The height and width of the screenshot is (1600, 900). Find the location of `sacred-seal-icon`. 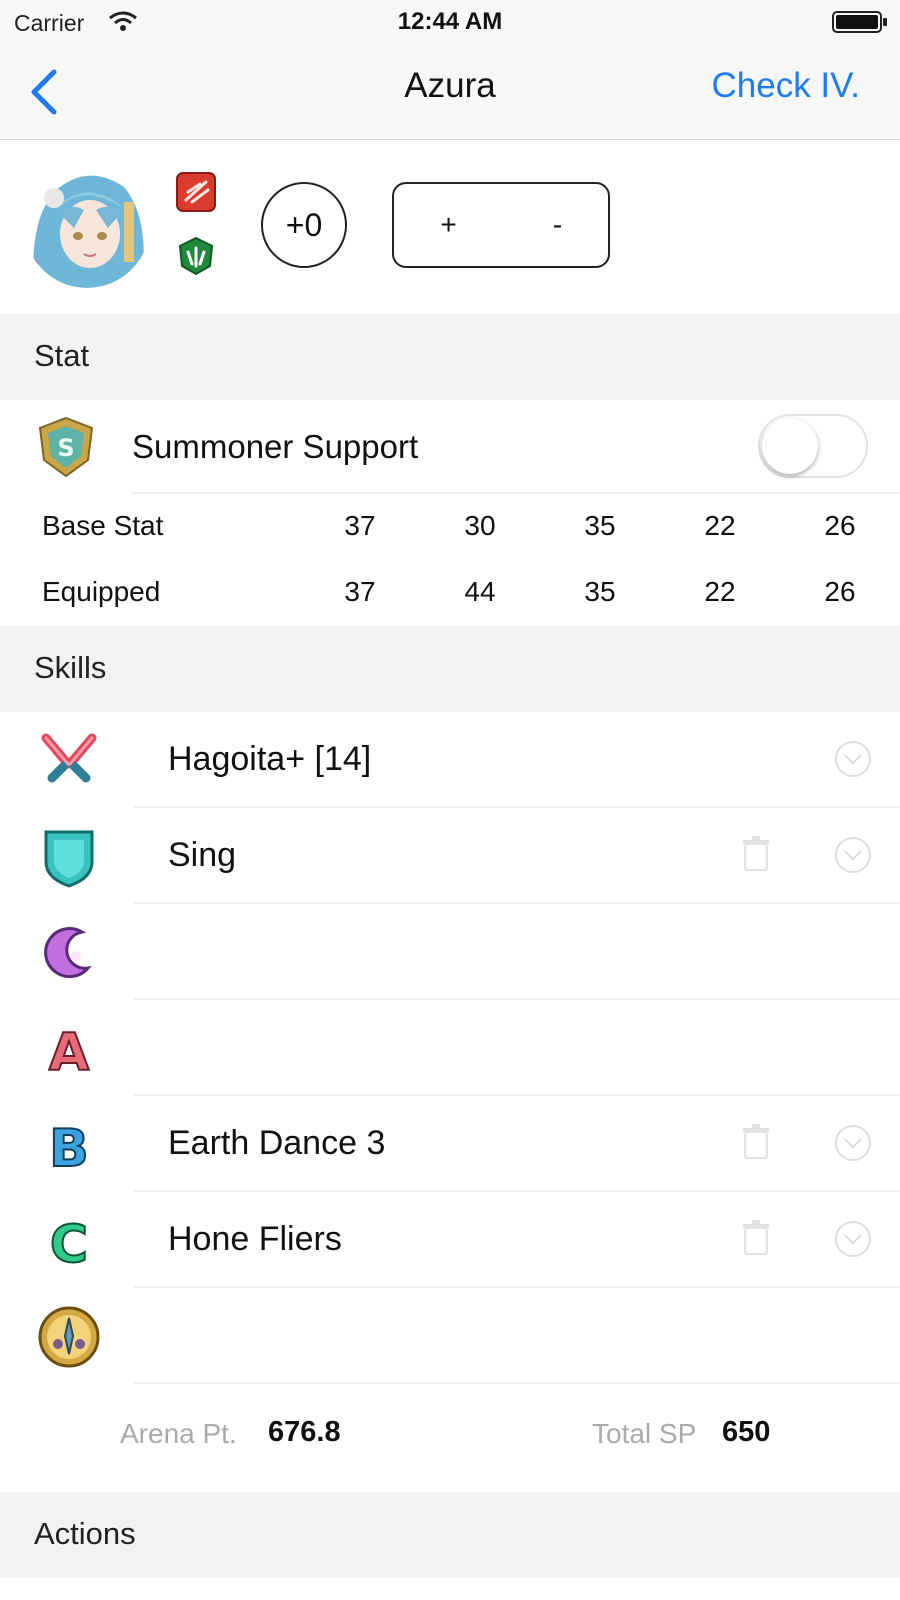

sacred-seal-icon is located at coordinates (69, 1337).